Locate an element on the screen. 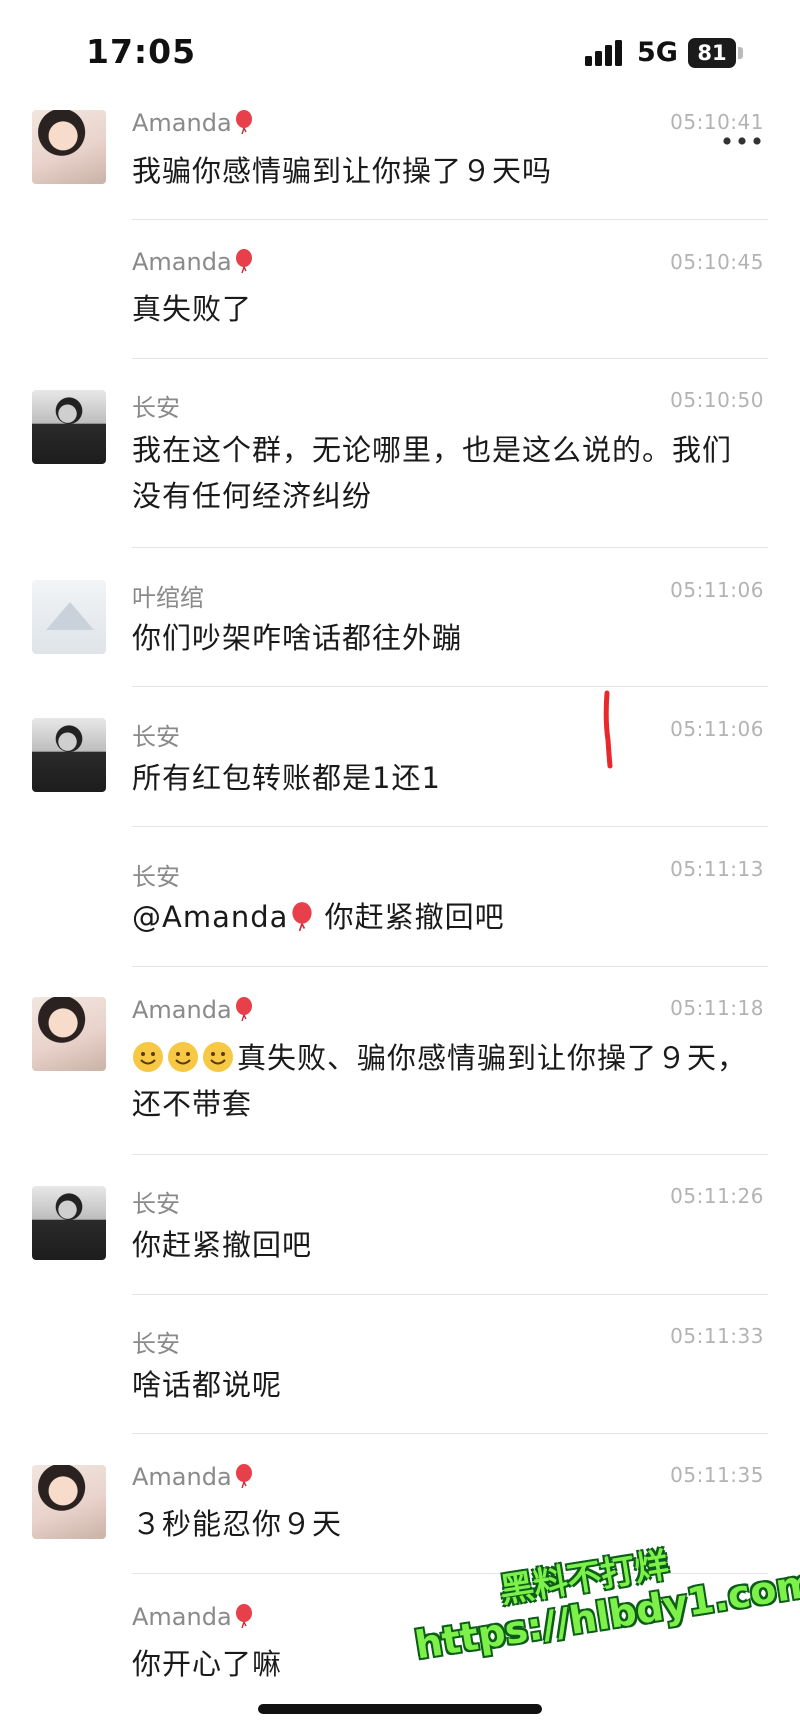 The width and height of the screenshot is (800, 1729). timestamp: 05:10:50 is located at coordinates (717, 400).